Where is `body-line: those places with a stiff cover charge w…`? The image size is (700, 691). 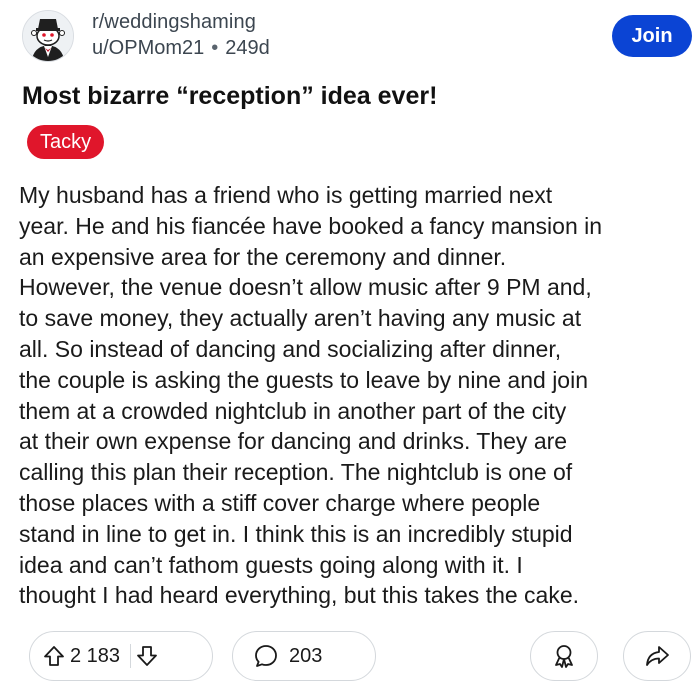 body-line: those places with a stiff cover charge w… is located at coordinates (280, 502).